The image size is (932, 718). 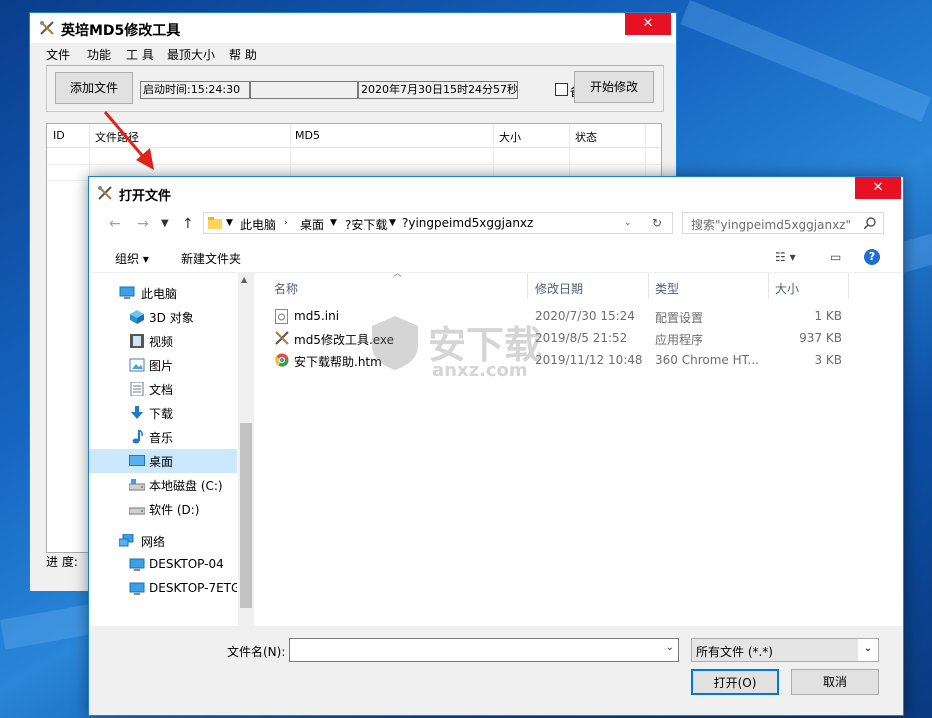 I want to click on column-id: ID, so click(x=59, y=135).